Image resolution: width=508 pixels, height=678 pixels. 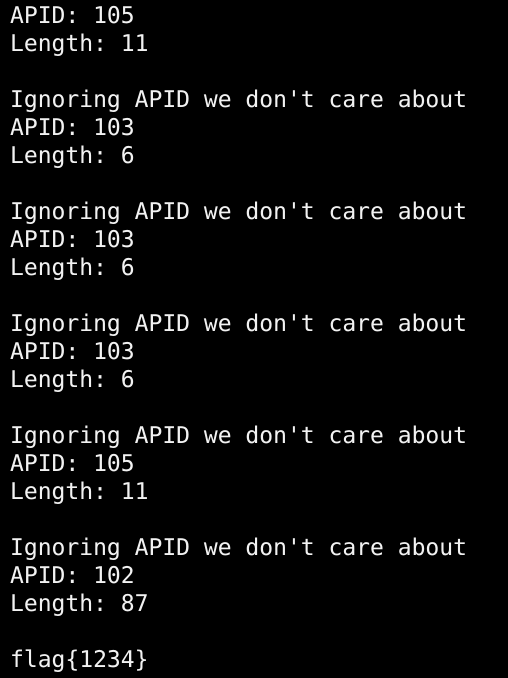 I want to click on terminal-line: Length: 87, so click(x=79, y=604).